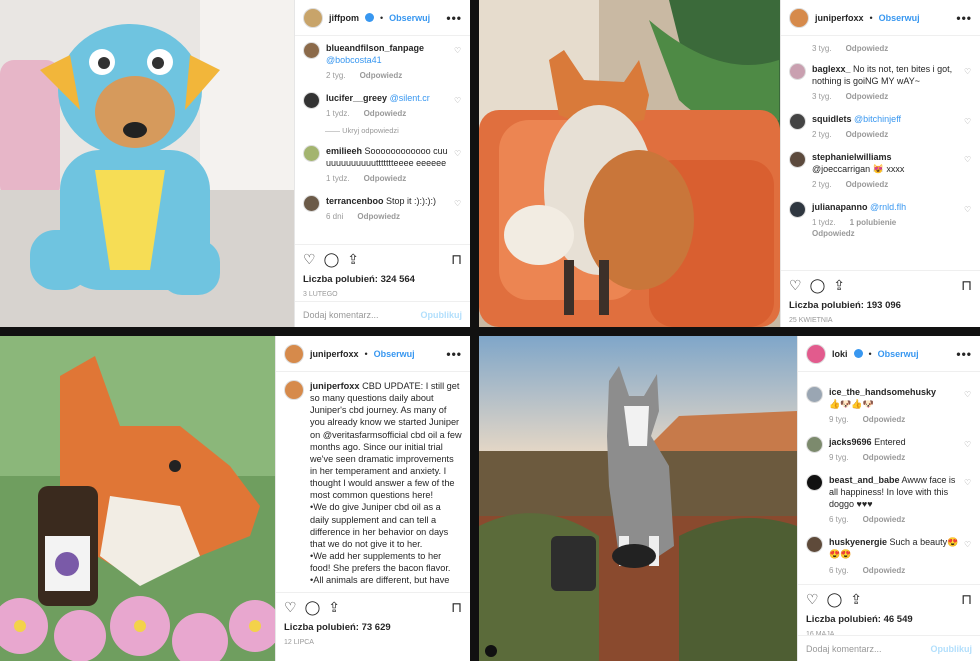  Describe the element at coordinates (850, 442) in the screenshot. I see `comment-user: jacks9696` at that location.